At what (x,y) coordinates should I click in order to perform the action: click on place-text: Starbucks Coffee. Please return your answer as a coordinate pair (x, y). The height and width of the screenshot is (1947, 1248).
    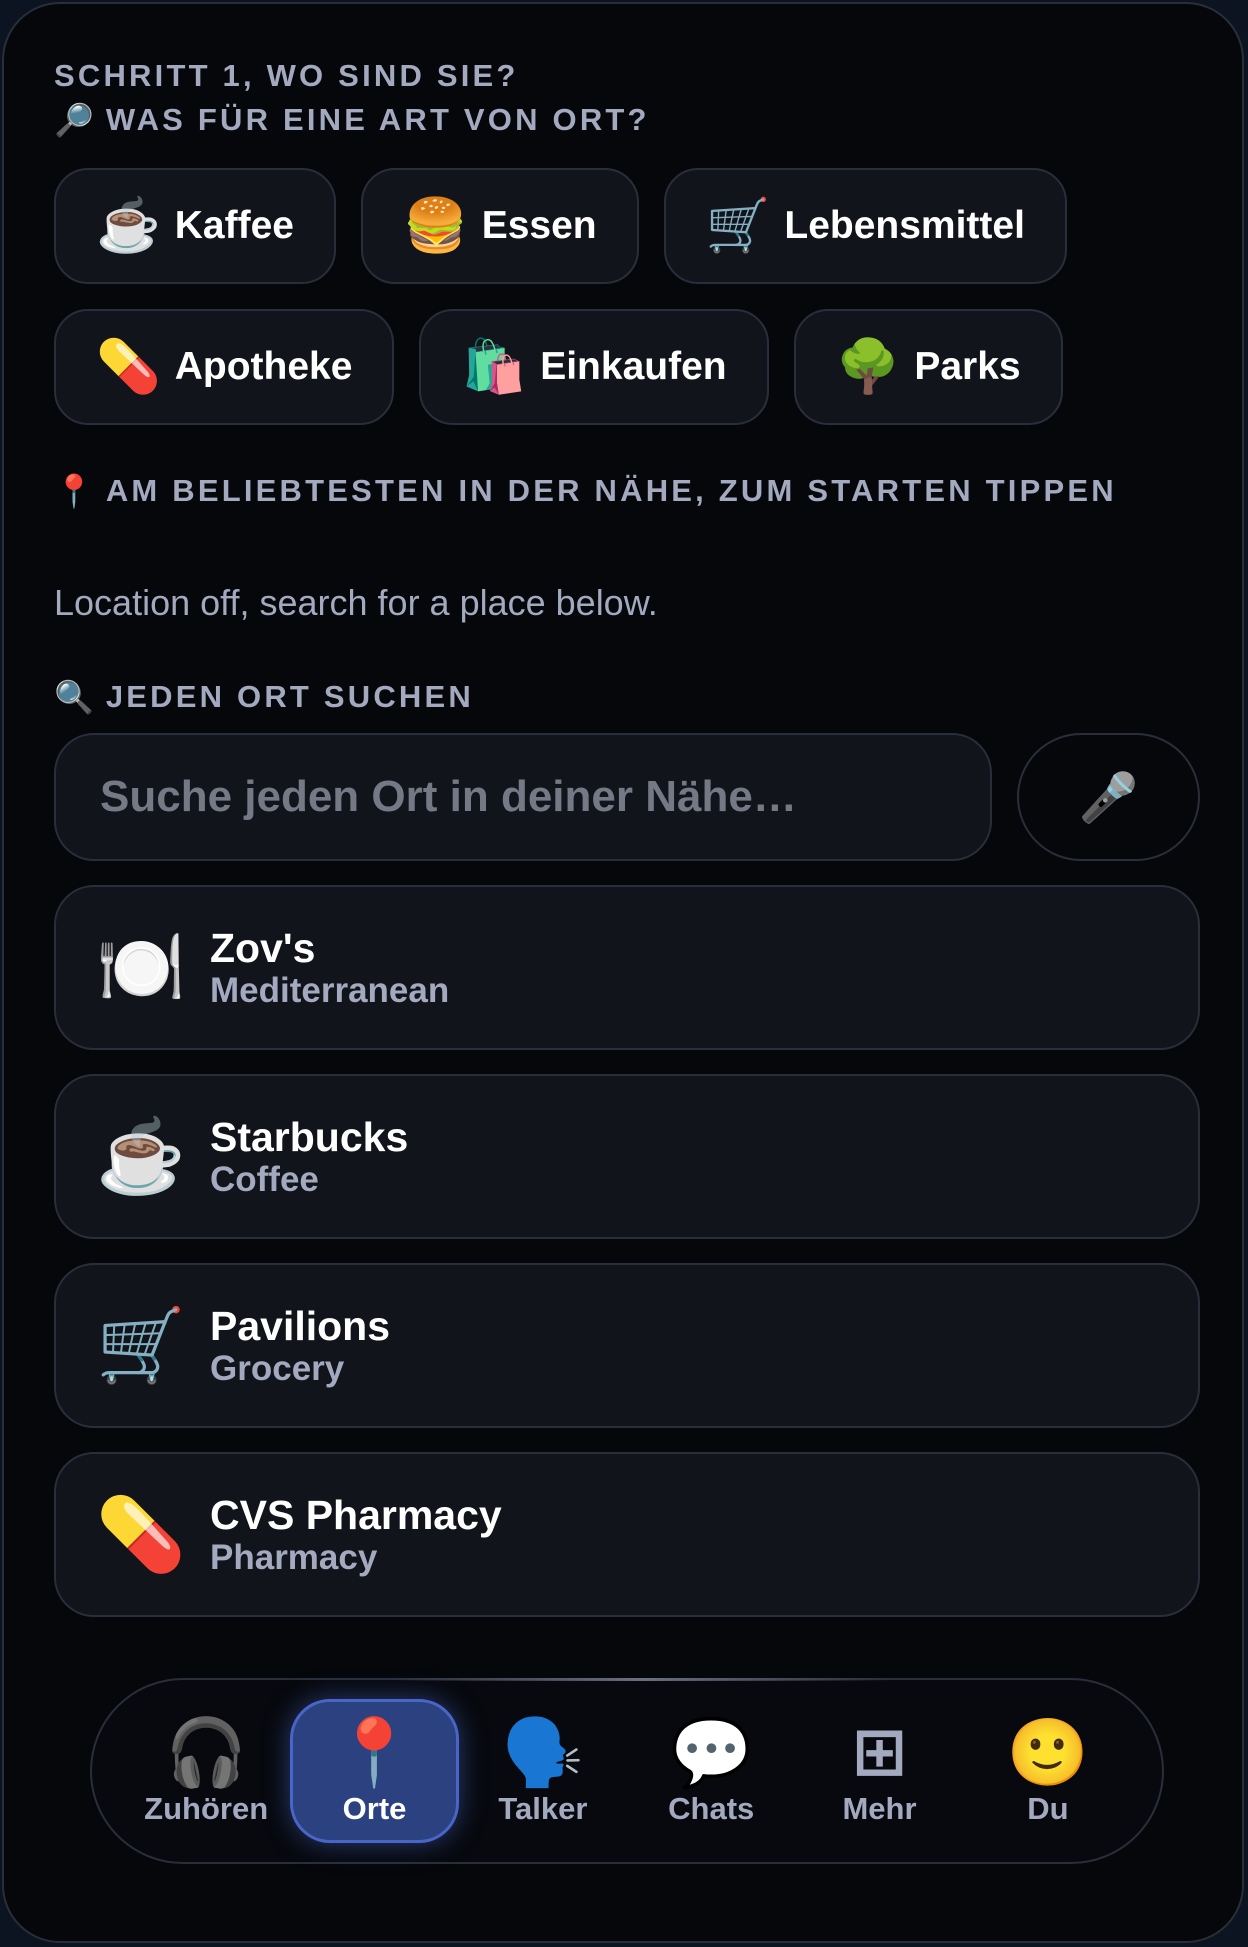
    Looking at the image, I should click on (309, 1157).